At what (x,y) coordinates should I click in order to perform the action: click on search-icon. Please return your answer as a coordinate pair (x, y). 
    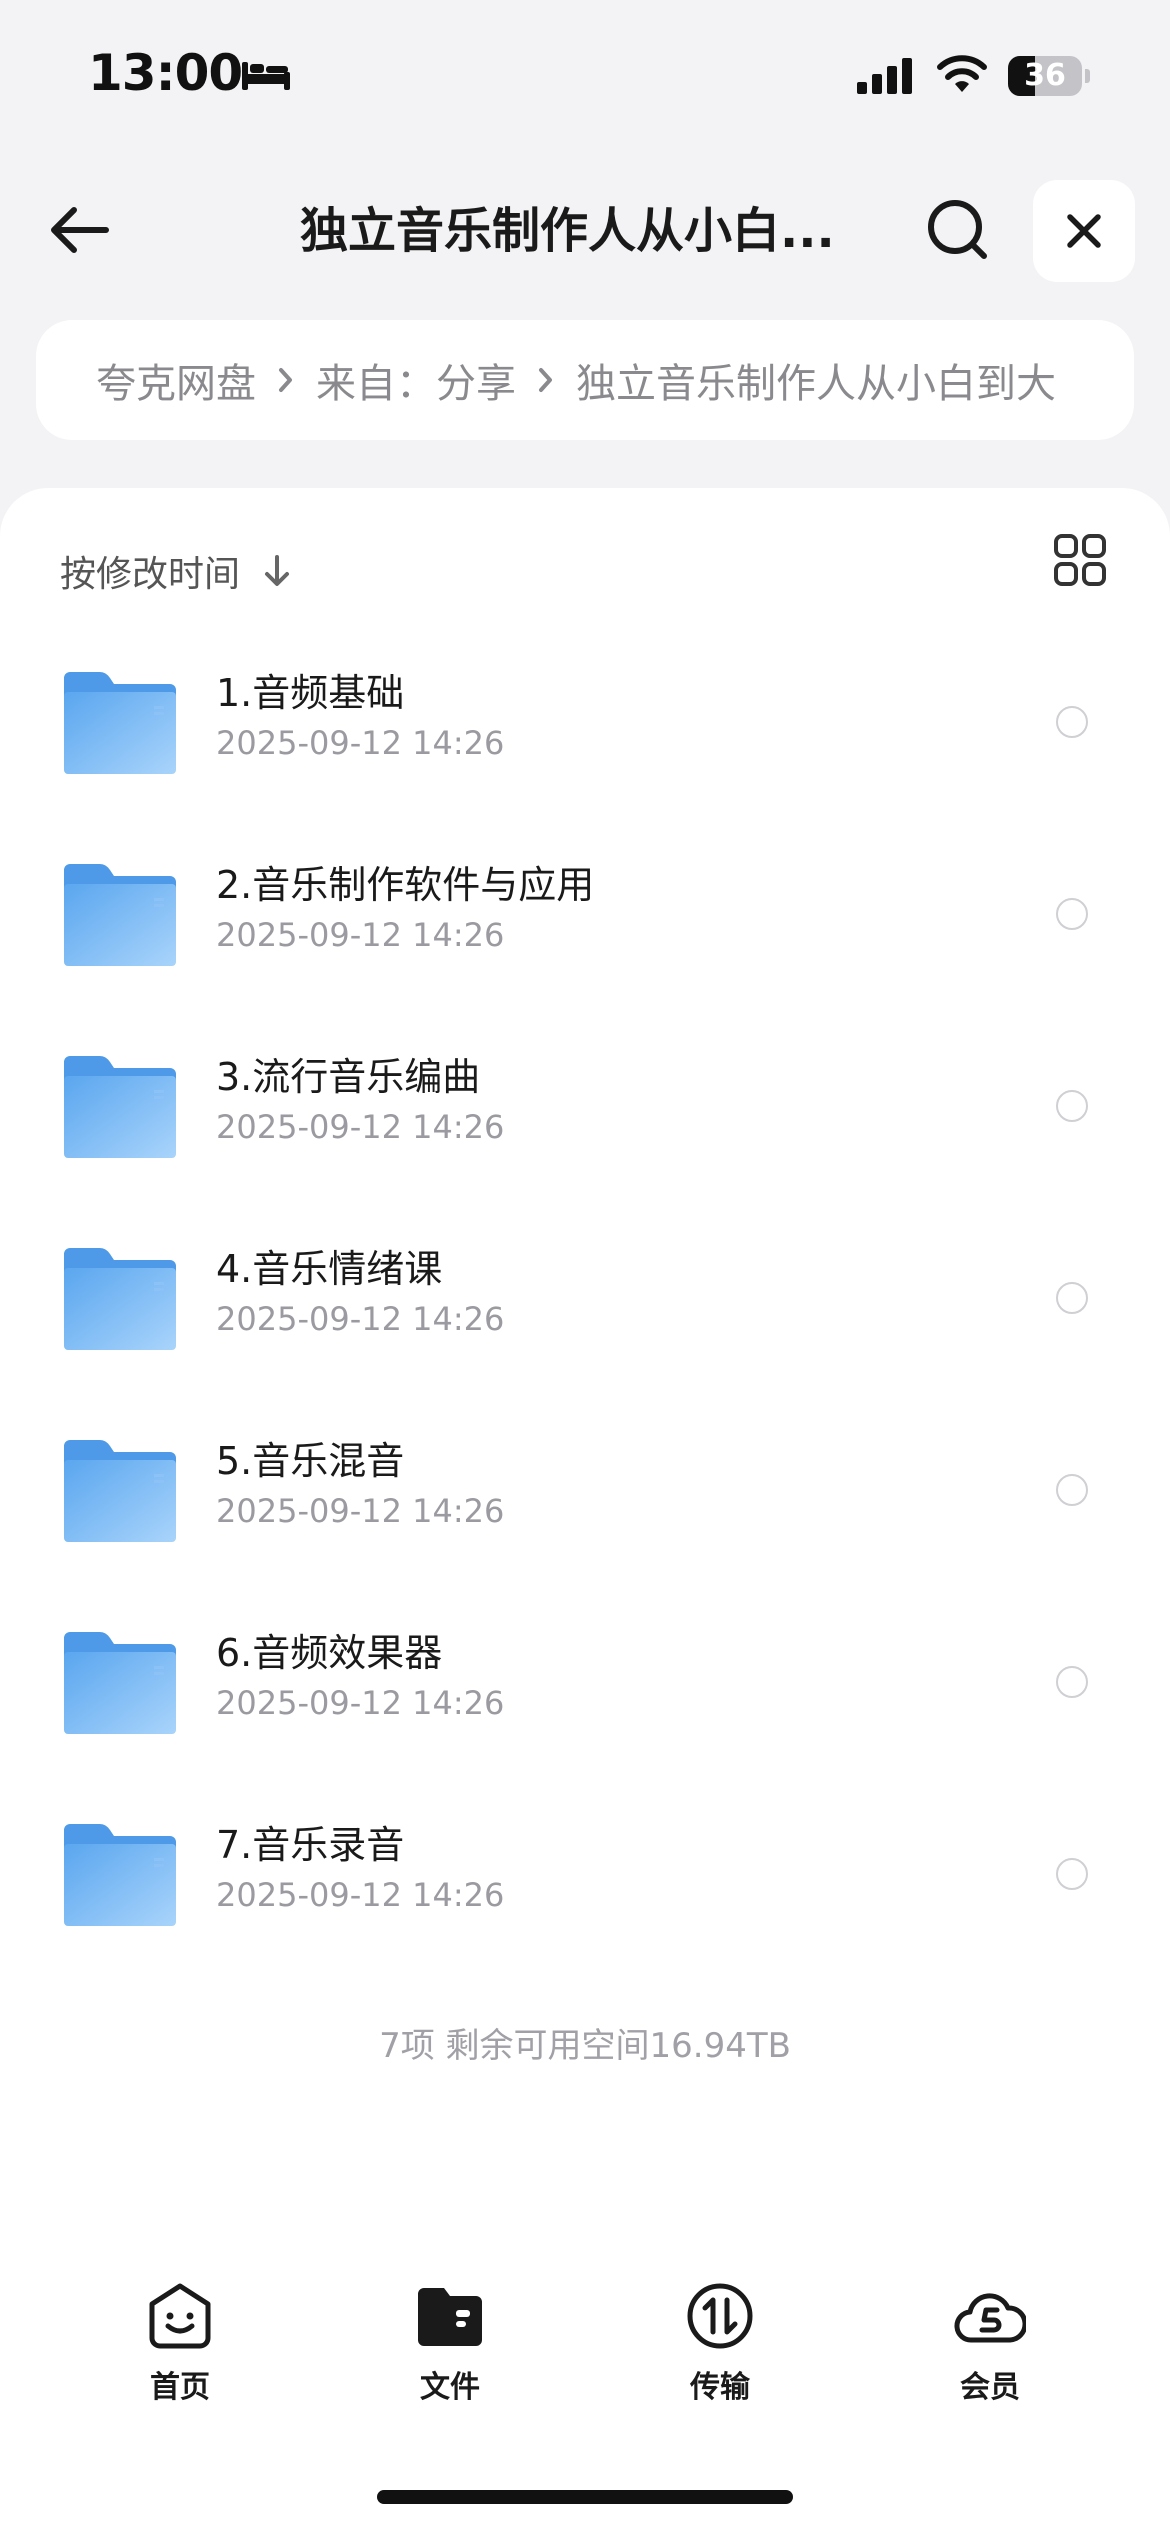
    Looking at the image, I should click on (957, 229).